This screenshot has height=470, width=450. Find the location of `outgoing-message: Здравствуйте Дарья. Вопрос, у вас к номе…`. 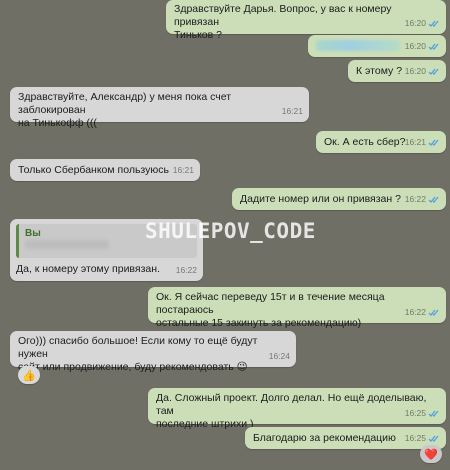

outgoing-message: Здравствуйте Дарья. Вопрос, у вас к номе… is located at coordinates (306, 20).